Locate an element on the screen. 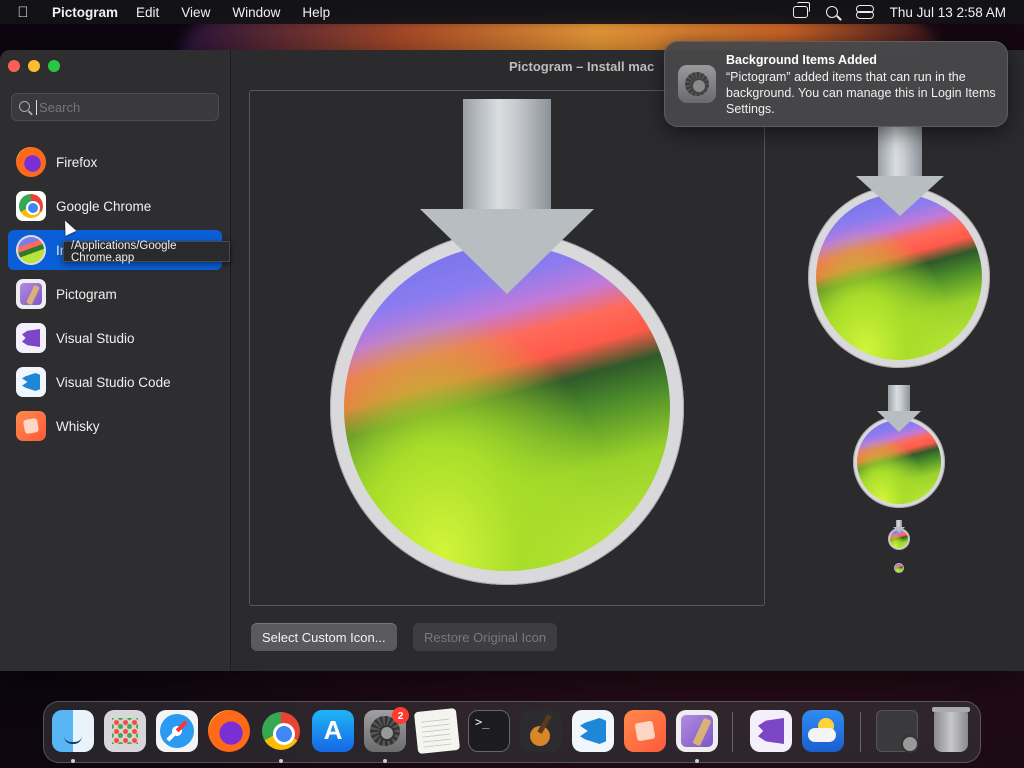 The image size is (1024, 768). traffic-lights is located at coordinates (34, 66).